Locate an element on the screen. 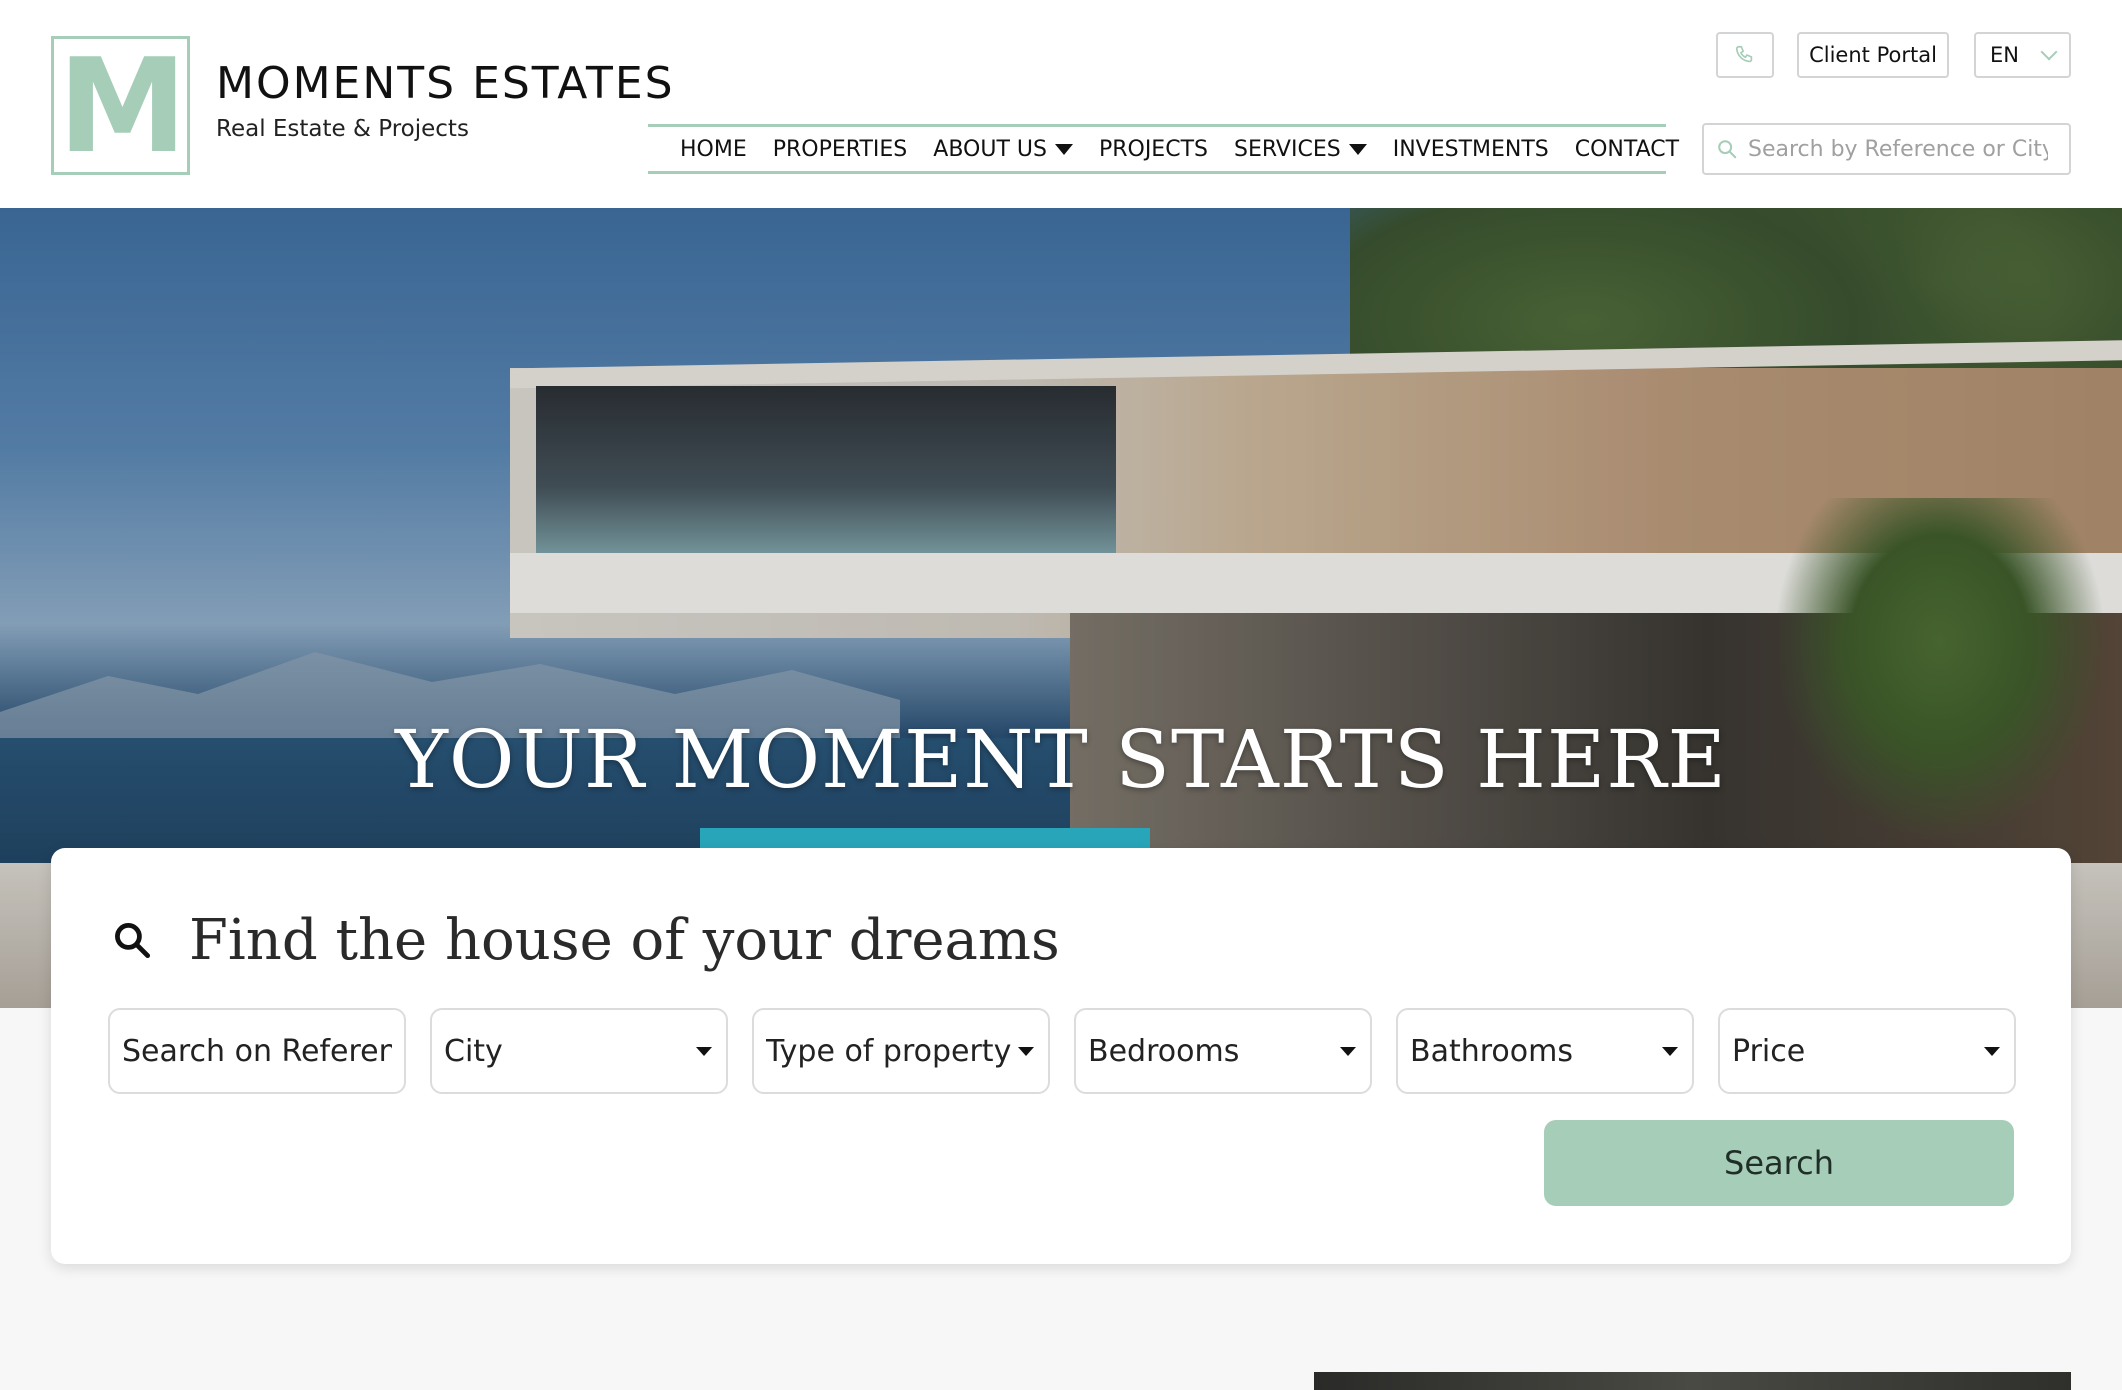  client-portal-button: Client Portal is located at coordinates (1873, 55).